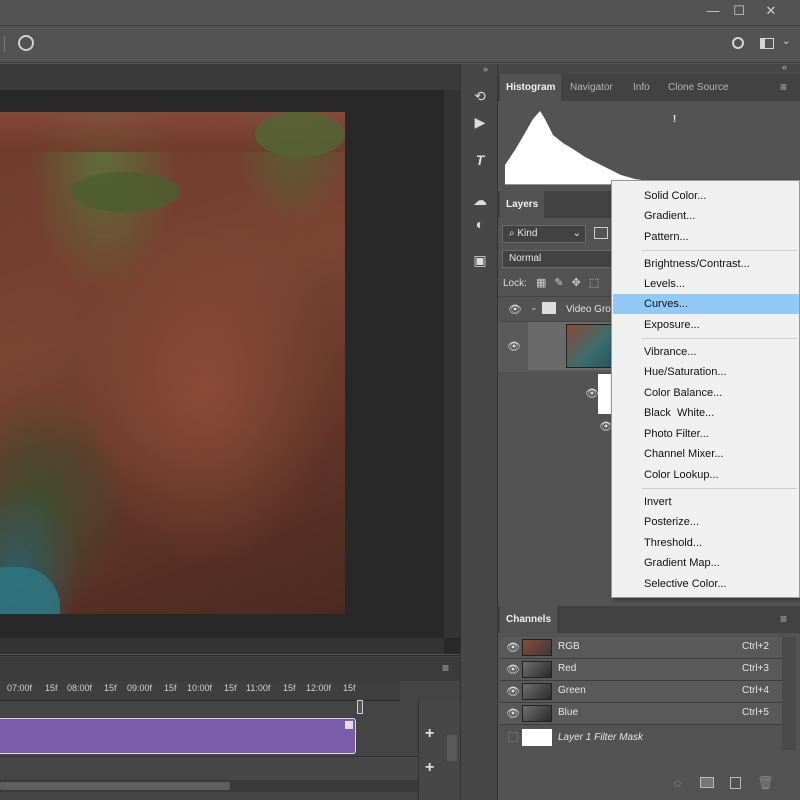 This screenshot has height=800, width=800. What do you see at coordinates (601, 233) in the screenshot?
I see `image-filter-icon` at bounding box center [601, 233].